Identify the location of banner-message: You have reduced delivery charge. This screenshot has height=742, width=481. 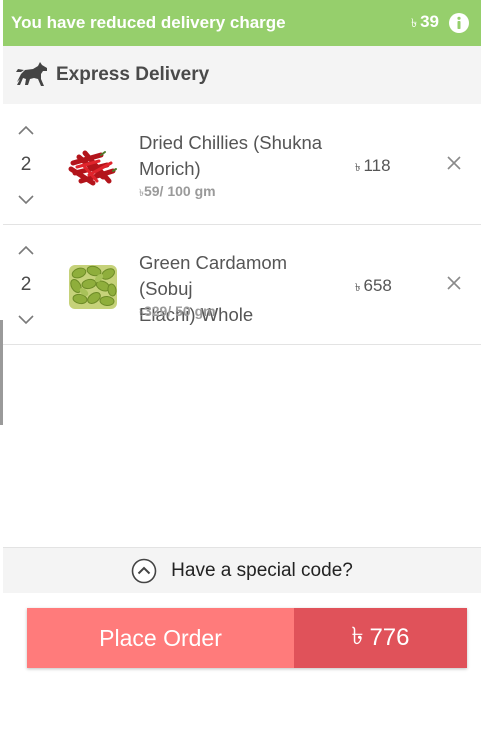
(148, 22).